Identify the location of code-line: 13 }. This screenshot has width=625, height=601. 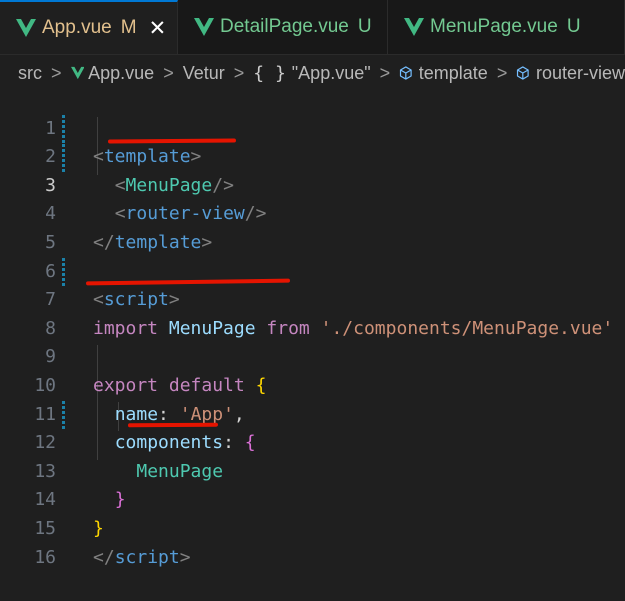
(312, 470).